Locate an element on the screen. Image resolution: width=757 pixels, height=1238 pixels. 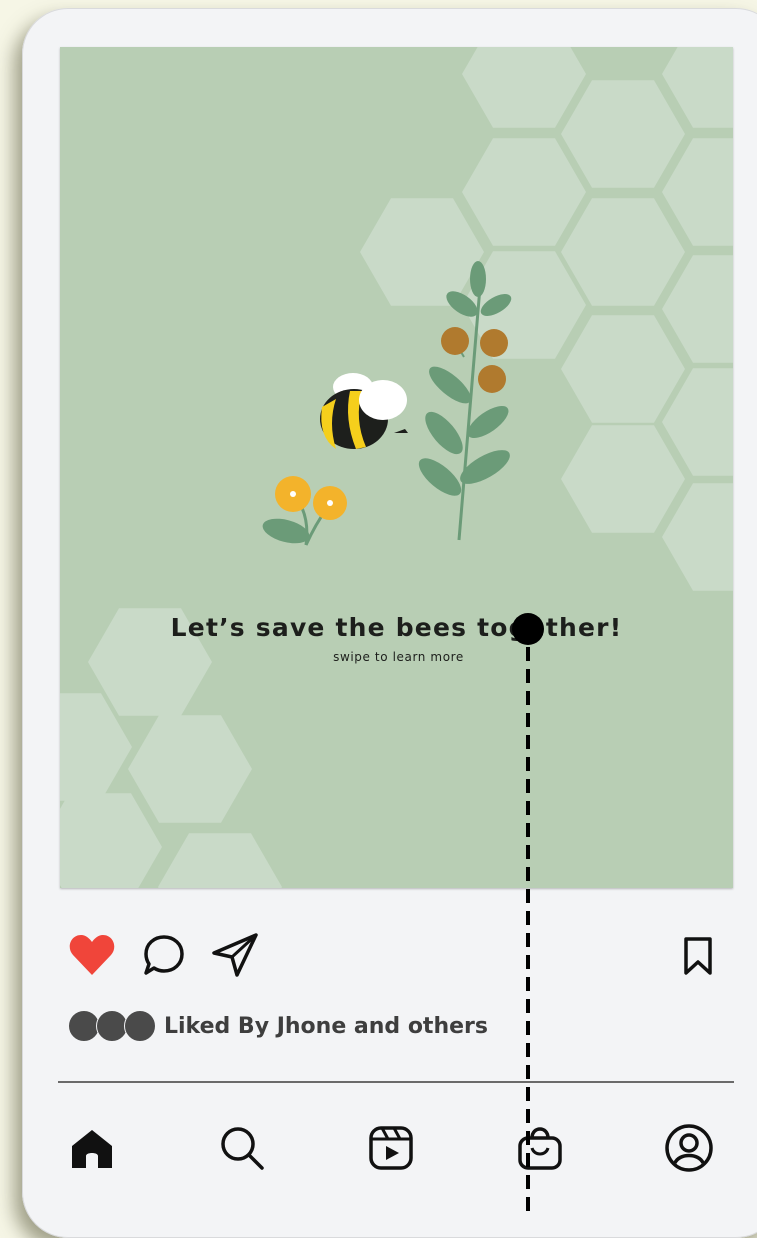
profile-icon is located at coordinates (689, 1148).